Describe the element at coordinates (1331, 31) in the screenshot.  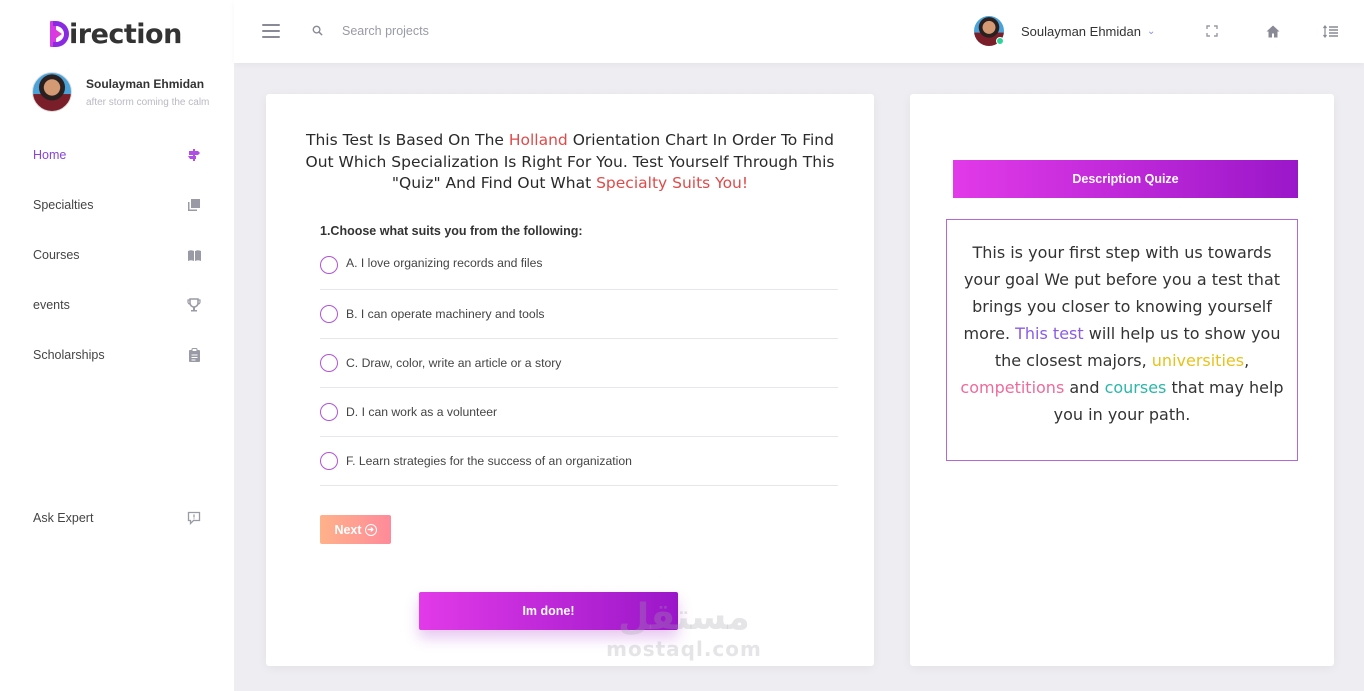
I see `list-indent-icon` at that location.